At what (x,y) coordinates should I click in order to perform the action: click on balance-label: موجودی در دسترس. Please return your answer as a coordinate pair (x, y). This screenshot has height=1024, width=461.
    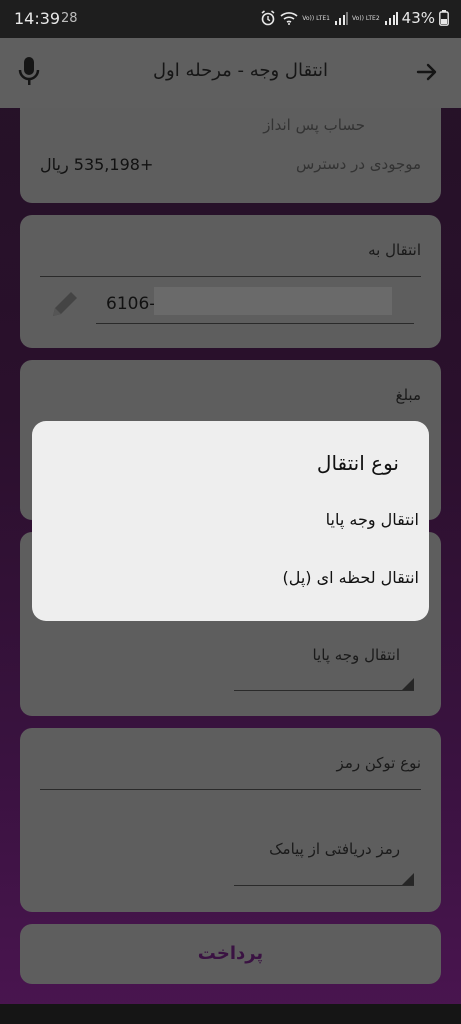
    Looking at the image, I should click on (358, 164).